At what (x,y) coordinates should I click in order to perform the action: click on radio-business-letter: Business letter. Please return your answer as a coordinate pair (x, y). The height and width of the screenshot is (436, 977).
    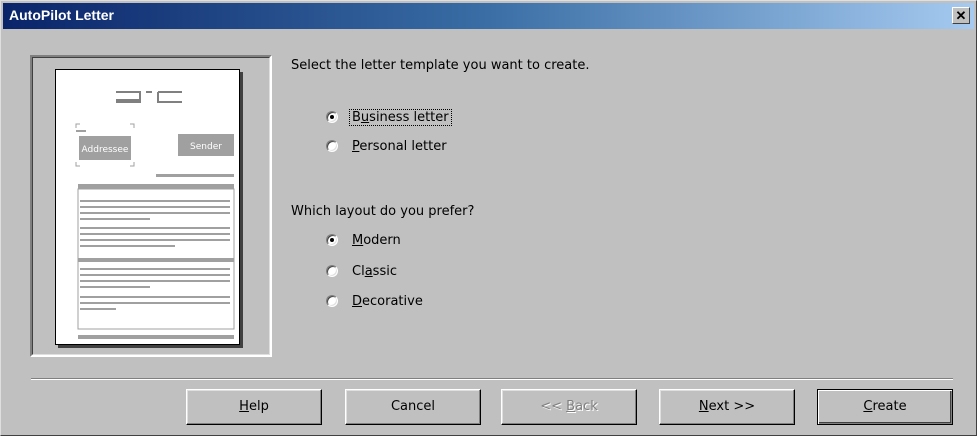
    Looking at the image, I should click on (389, 117).